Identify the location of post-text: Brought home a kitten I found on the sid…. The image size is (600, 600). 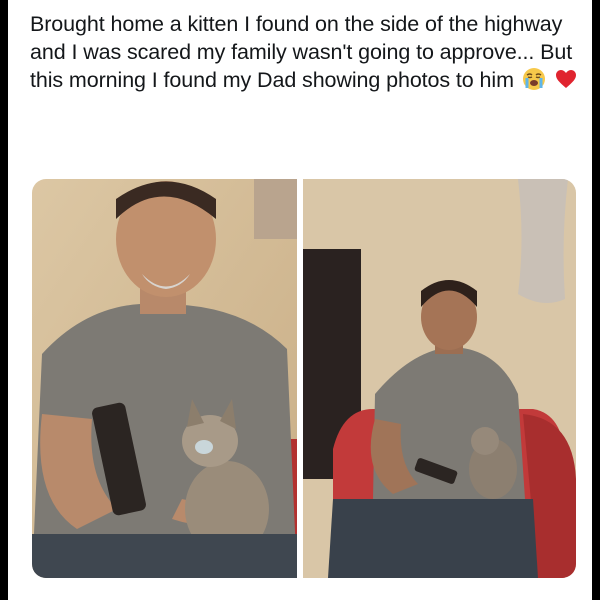
(304, 52).